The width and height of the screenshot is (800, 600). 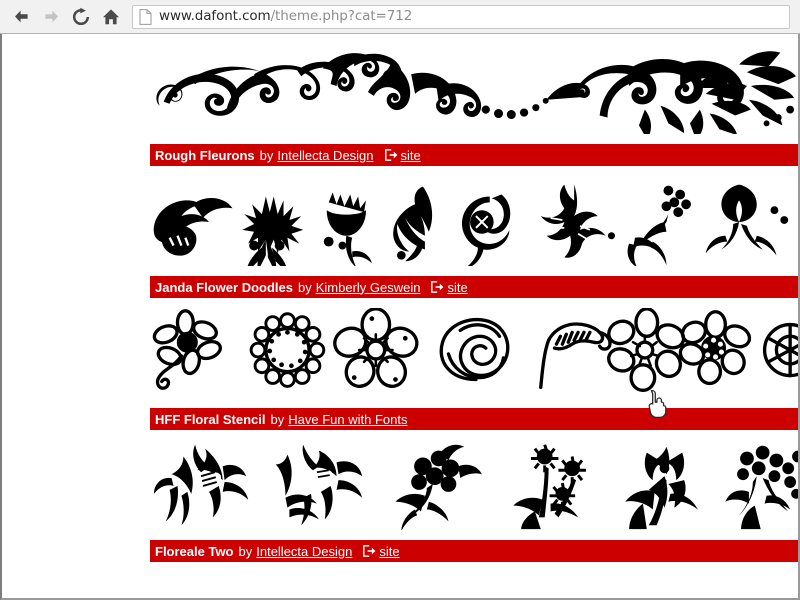 I want to click on font-name: Floreale Two, so click(x=194, y=551).